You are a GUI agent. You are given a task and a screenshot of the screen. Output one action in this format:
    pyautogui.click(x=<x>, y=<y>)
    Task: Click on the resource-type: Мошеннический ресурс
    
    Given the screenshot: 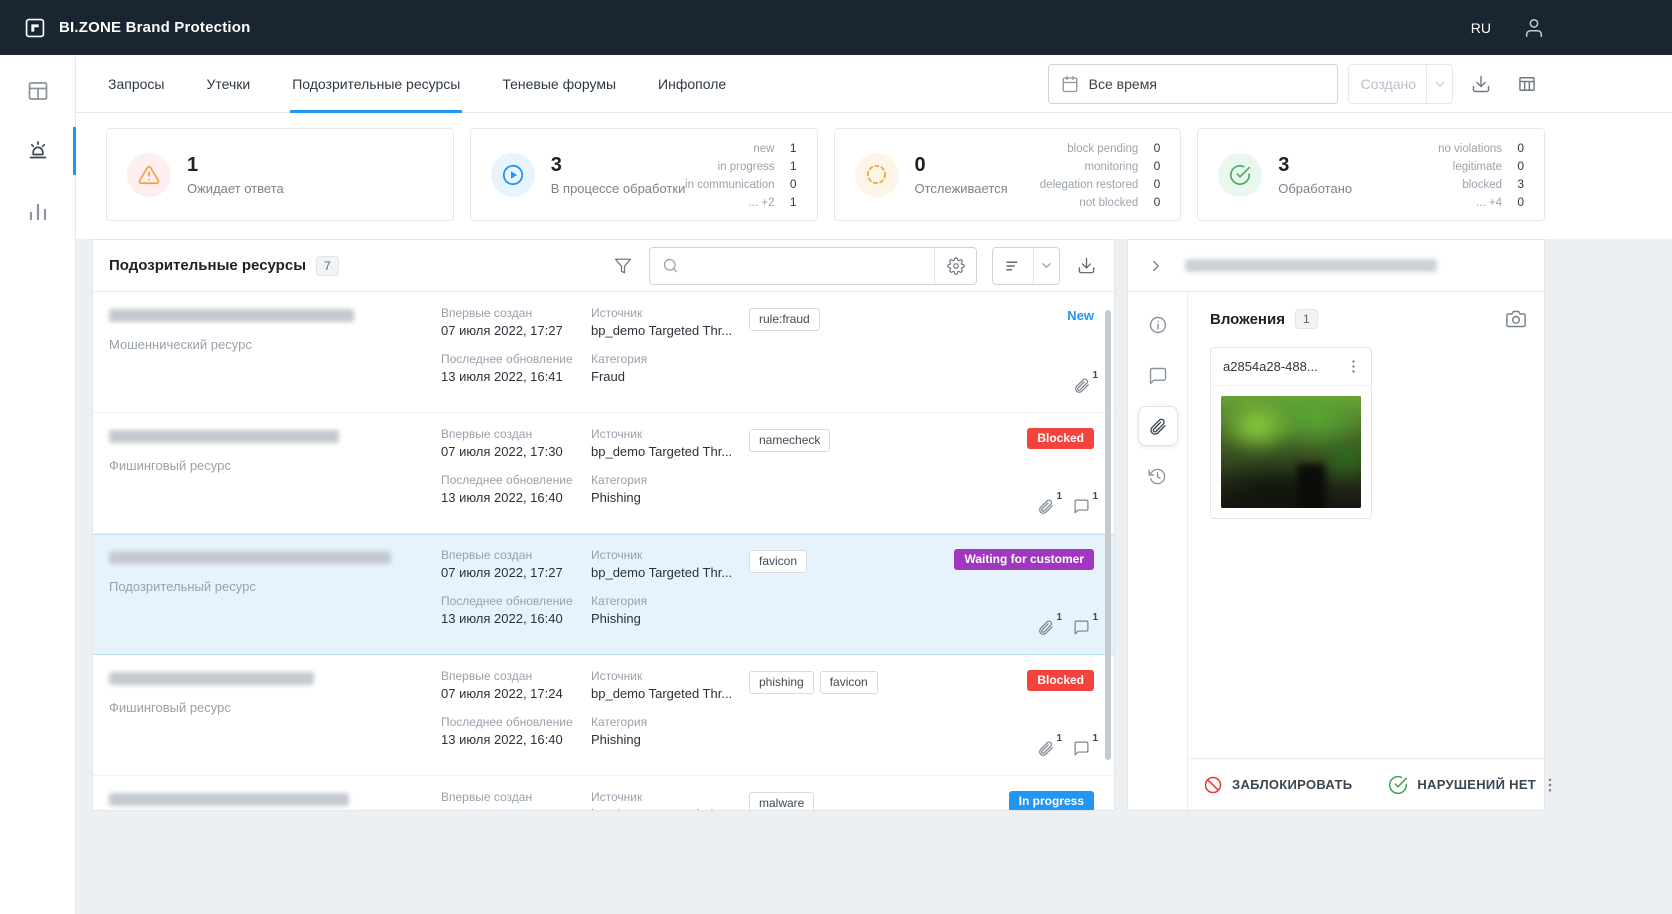 What is the action you would take?
    pyautogui.click(x=180, y=344)
    